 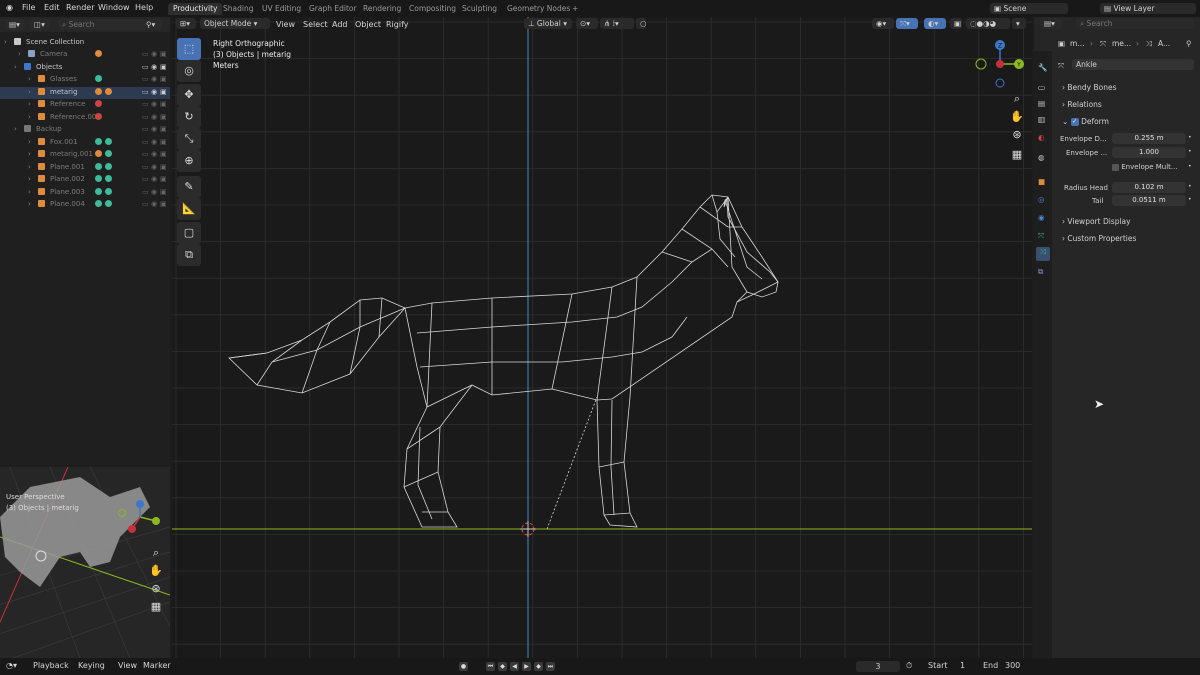 What do you see at coordinates (883, 23) in the screenshot?
I see `visibility-icon: ◉▾` at bounding box center [883, 23].